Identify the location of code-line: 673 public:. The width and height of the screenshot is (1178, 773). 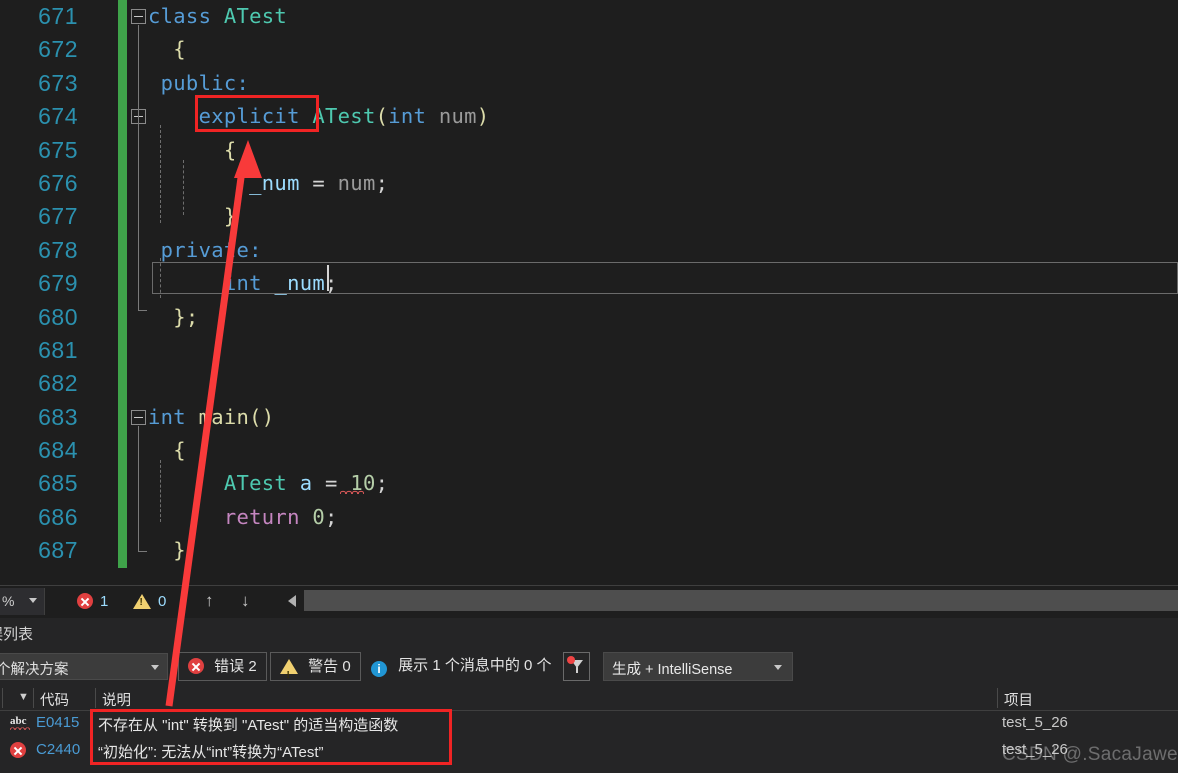
(589, 83).